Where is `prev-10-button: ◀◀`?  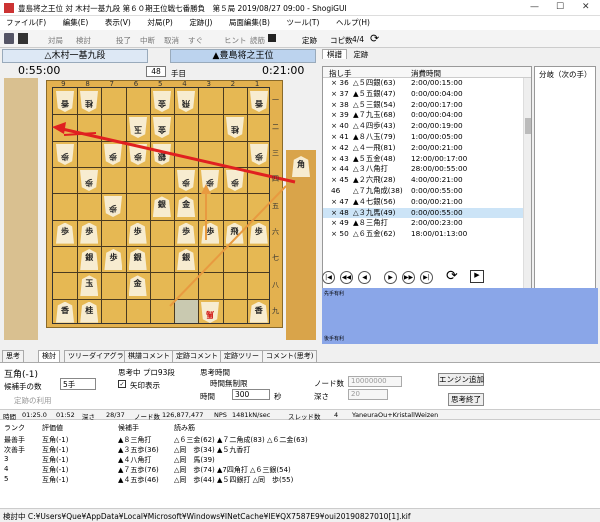
prev-10-button: ◀◀ is located at coordinates (346, 277).